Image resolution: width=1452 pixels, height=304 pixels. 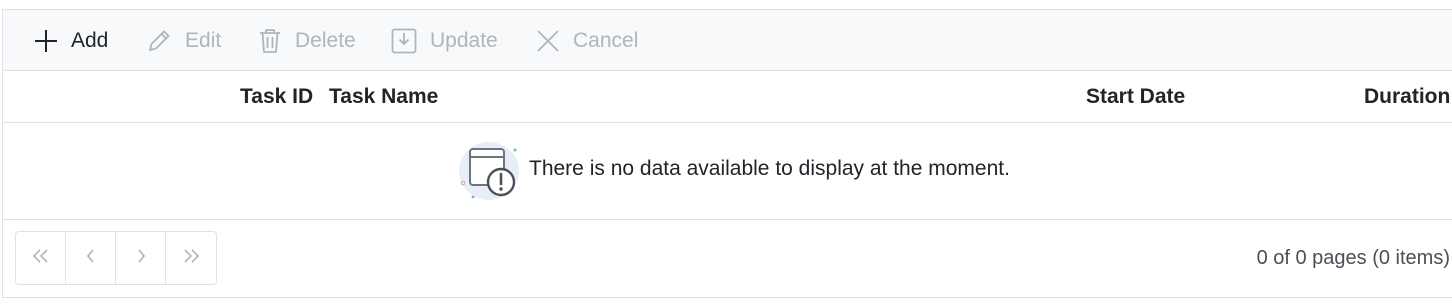 What do you see at coordinates (1135, 97) in the screenshot?
I see `column-header-start-date: Start Date` at bounding box center [1135, 97].